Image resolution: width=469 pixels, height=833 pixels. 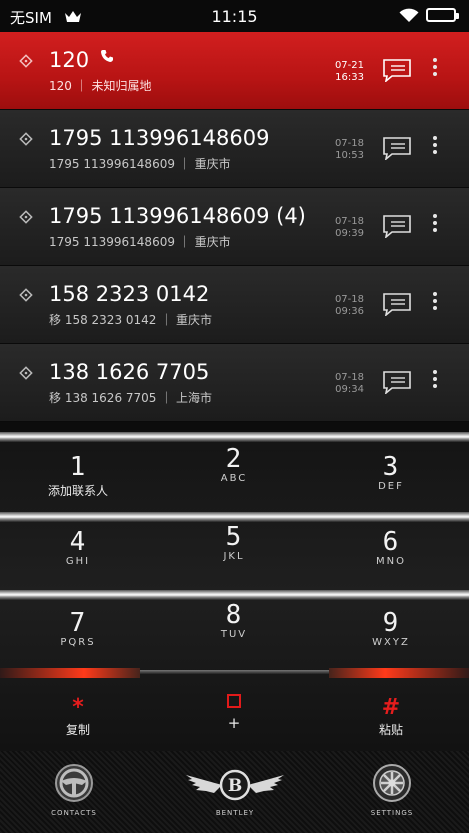 What do you see at coordinates (391, 717) in the screenshot?
I see `key-hash: # 粘贴` at bounding box center [391, 717].